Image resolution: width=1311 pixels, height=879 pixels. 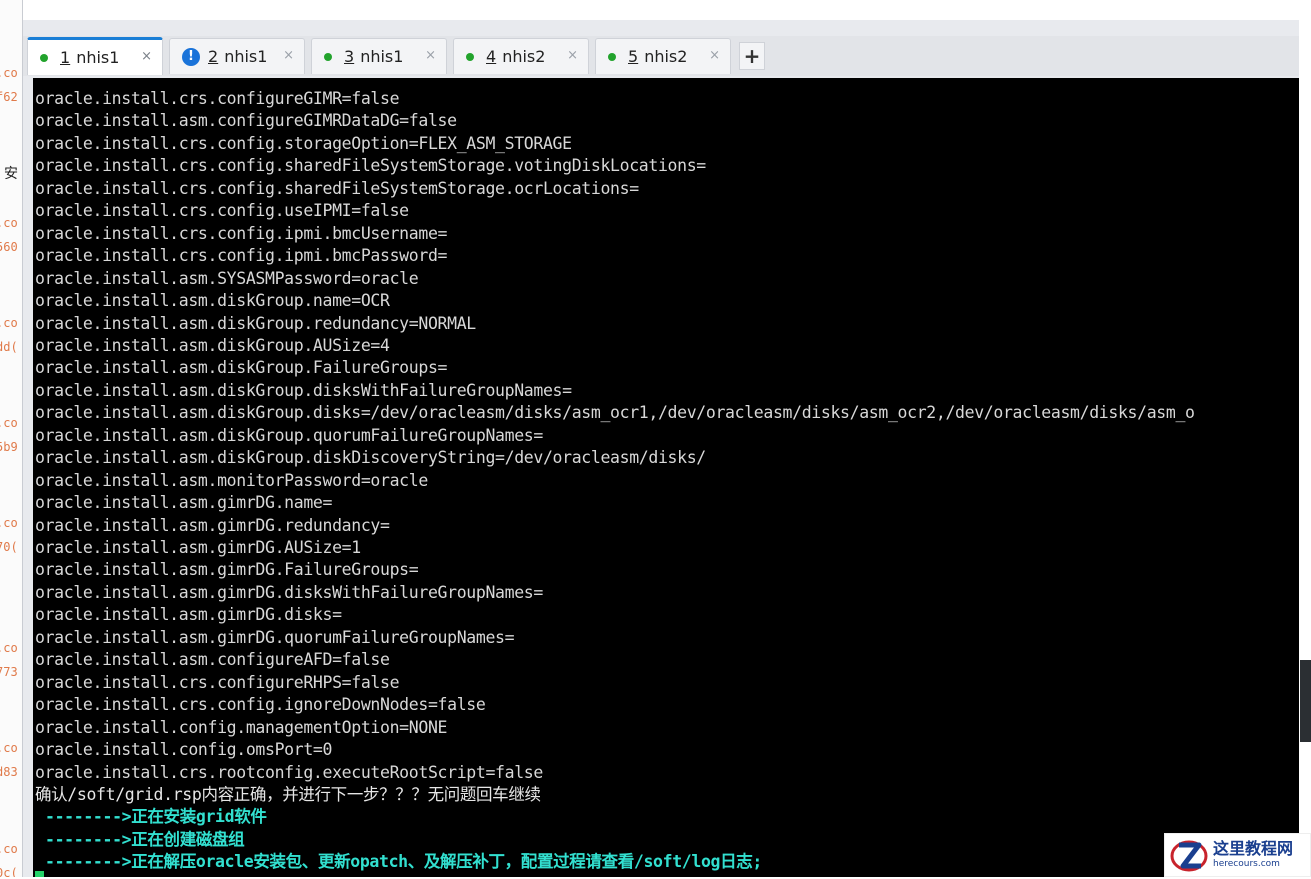 What do you see at coordinates (9, 772) in the screenshot?
I see `background-text-fragment: d83` at bounding box center [9, 772].